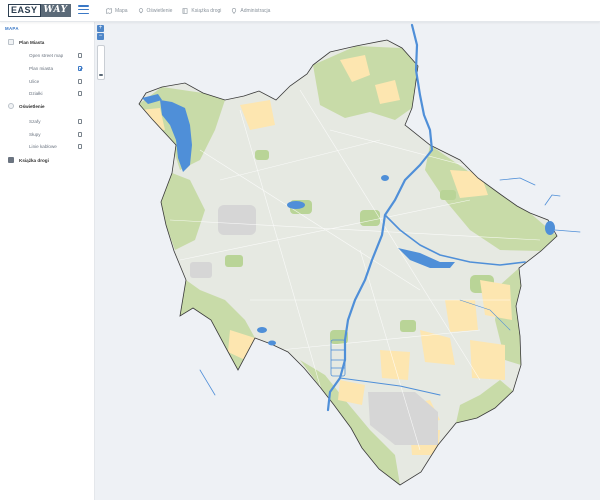  What do you see at coordinates (55, 81) in the screenshot?
I see `layer-item-streets: Ulice` at bounding box center [55, 81].